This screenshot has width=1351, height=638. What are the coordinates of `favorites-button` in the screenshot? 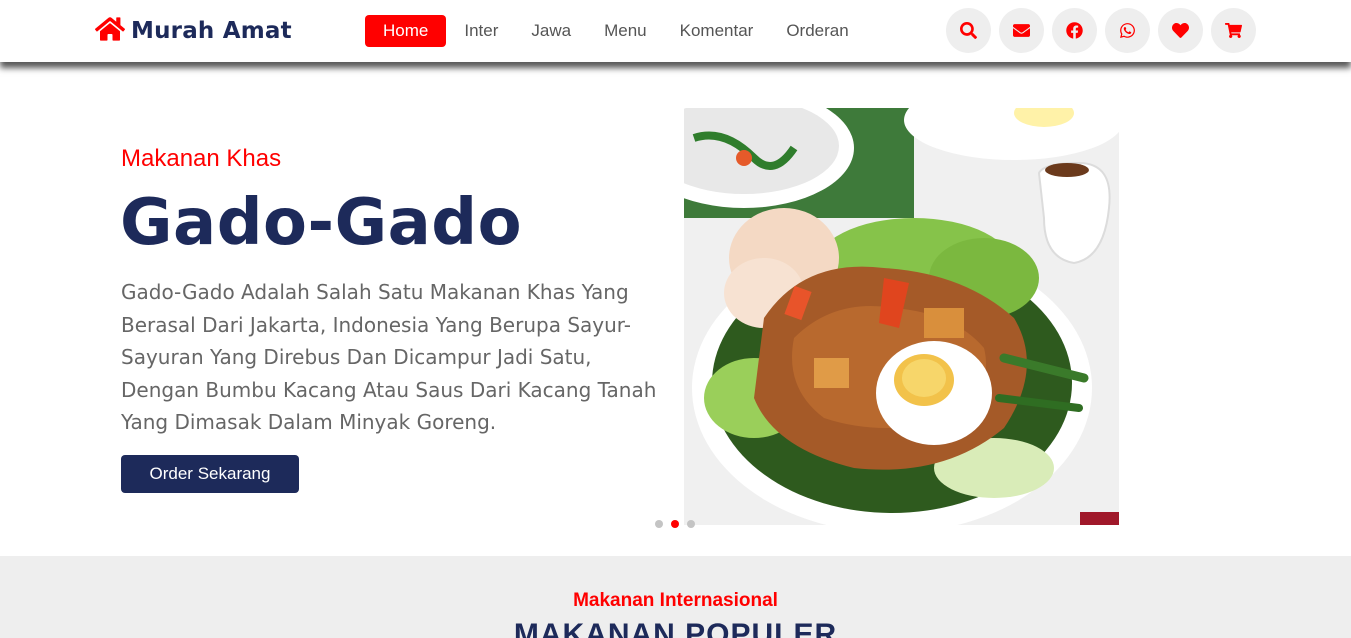 It's located at (1180, 30).